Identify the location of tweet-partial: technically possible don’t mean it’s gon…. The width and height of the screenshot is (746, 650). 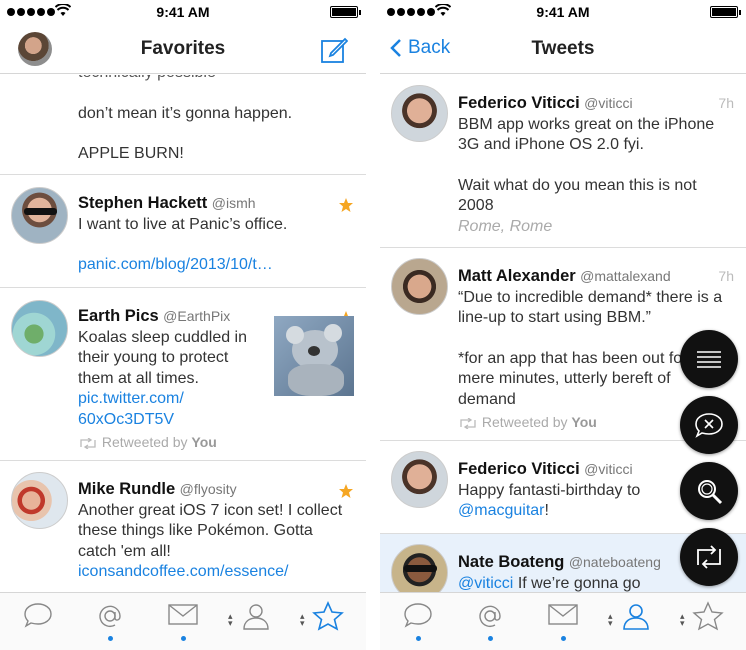
(183, 125).